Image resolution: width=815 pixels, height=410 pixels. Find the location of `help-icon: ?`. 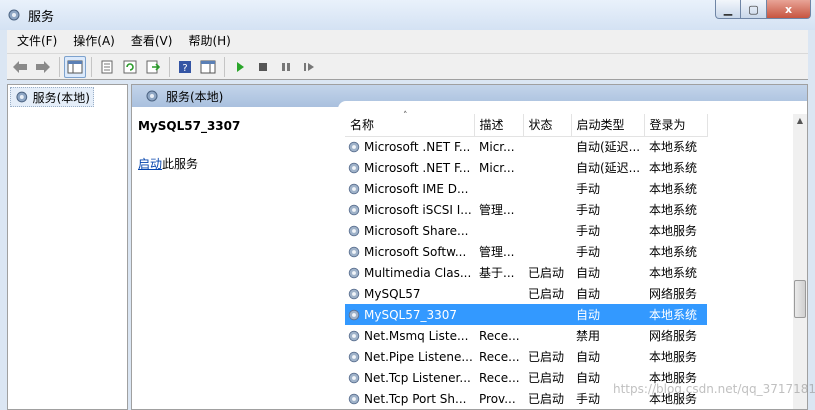

help-icon: ? is located at coordinates (185, 67).